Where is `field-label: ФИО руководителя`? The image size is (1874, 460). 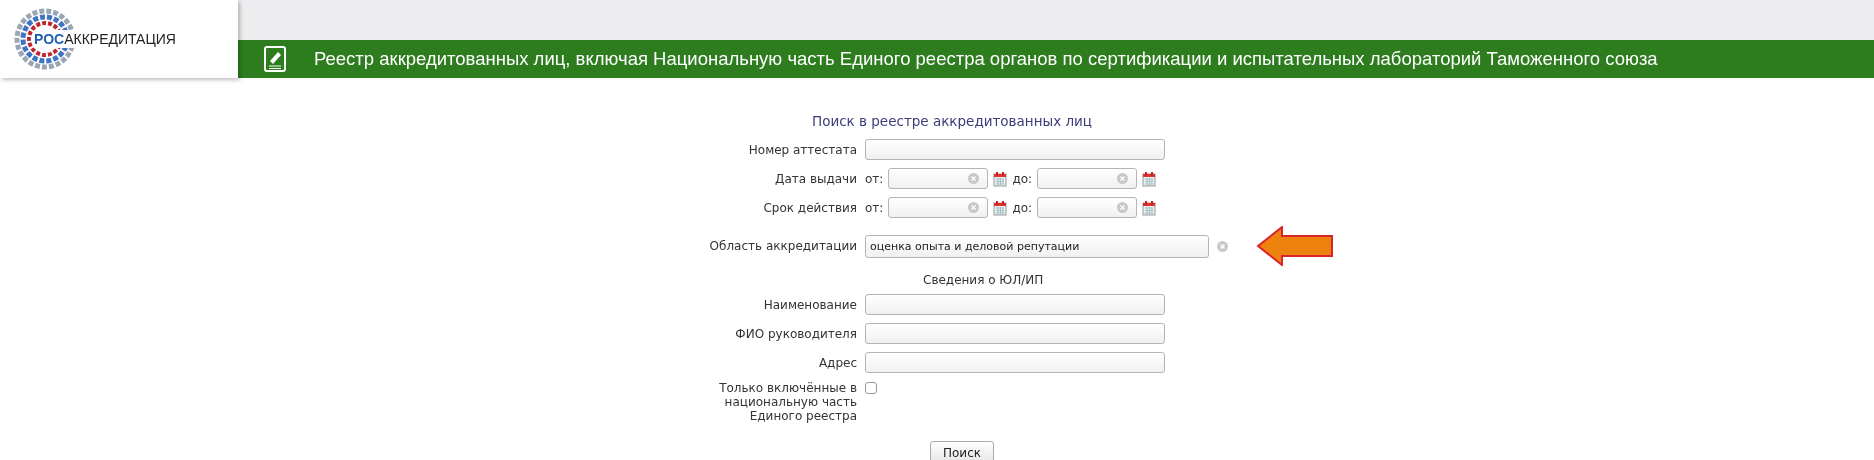
field-label: ФИО руководителя is located at coordinates (796, 334).